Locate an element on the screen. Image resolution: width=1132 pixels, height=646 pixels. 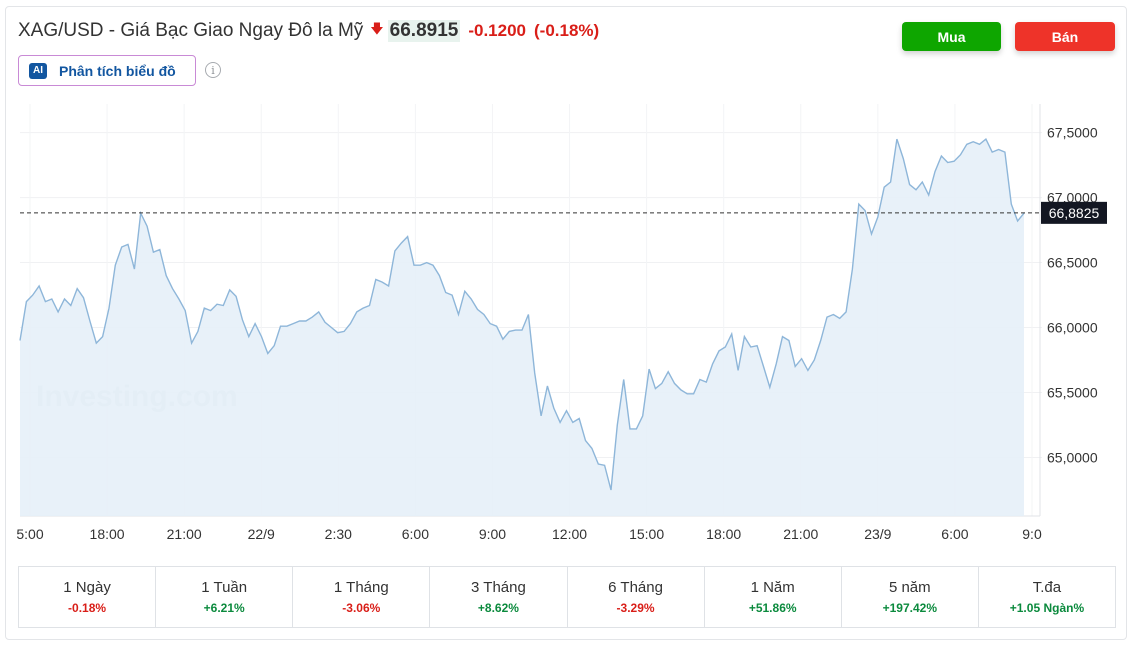
x-tick-label: 9:0 is located at coordinates (1032, 534).